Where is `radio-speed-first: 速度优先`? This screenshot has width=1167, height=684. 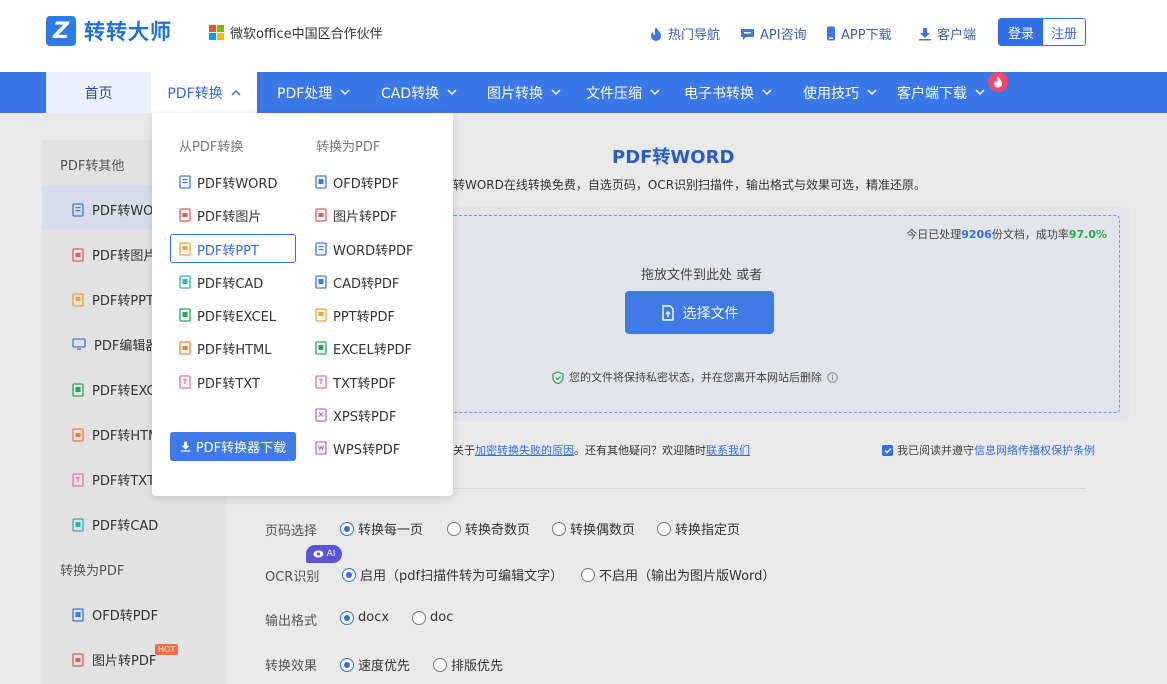 radio-speed-first: 速度优先 is located at coordinates (375, 664).